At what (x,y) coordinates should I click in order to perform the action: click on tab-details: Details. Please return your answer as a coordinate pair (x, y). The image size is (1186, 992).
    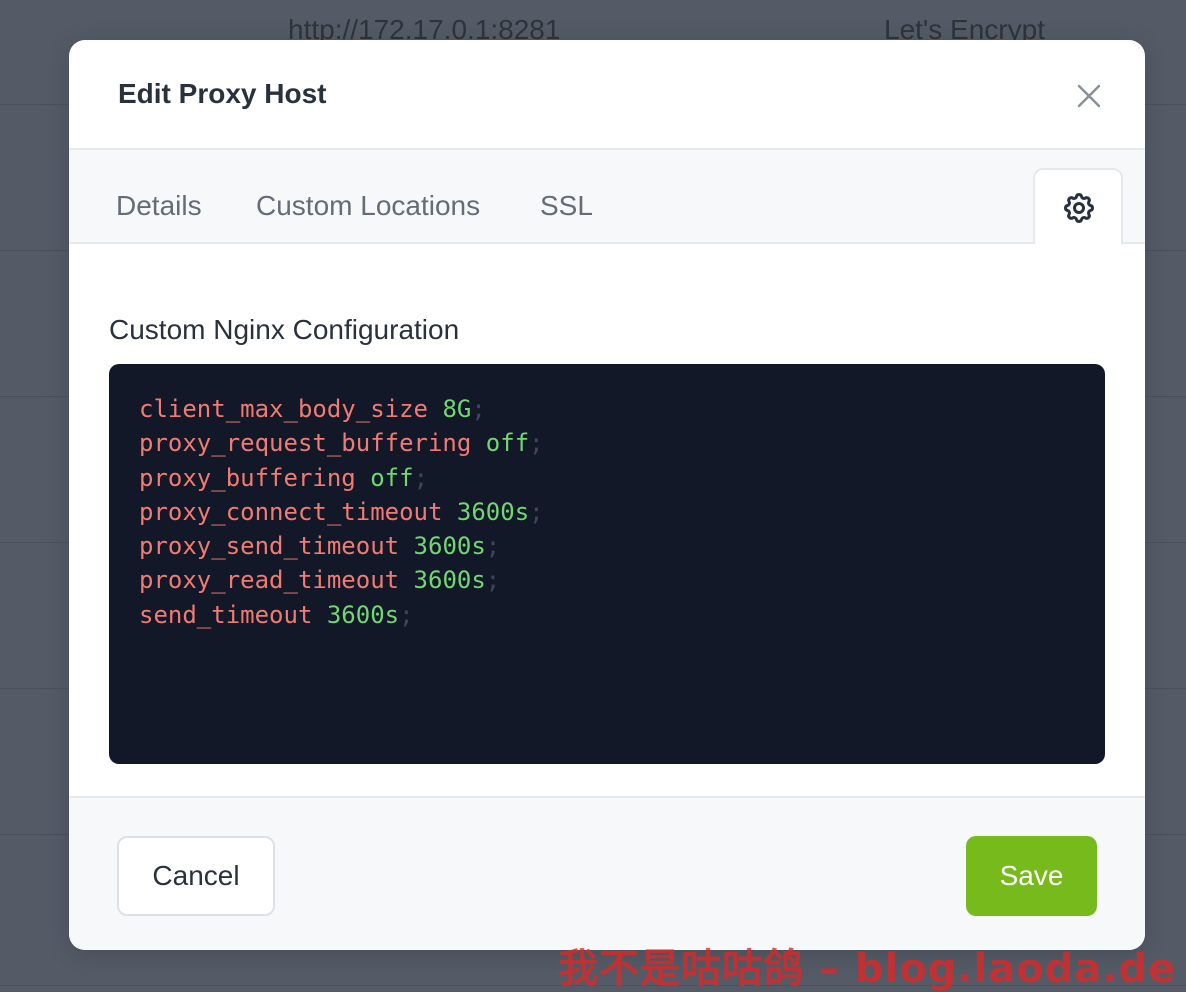
    Looking at the image, I should click on (159, 206).